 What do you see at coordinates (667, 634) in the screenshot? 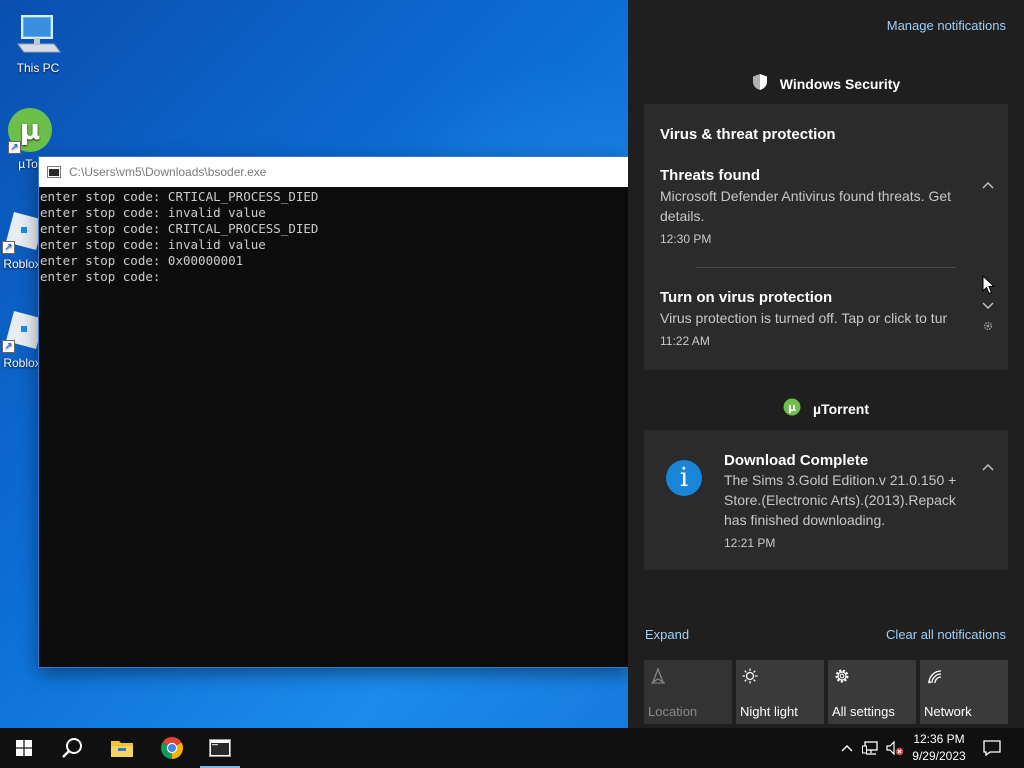
I see `expand-link: Expand` at bounding box center [667, 634].